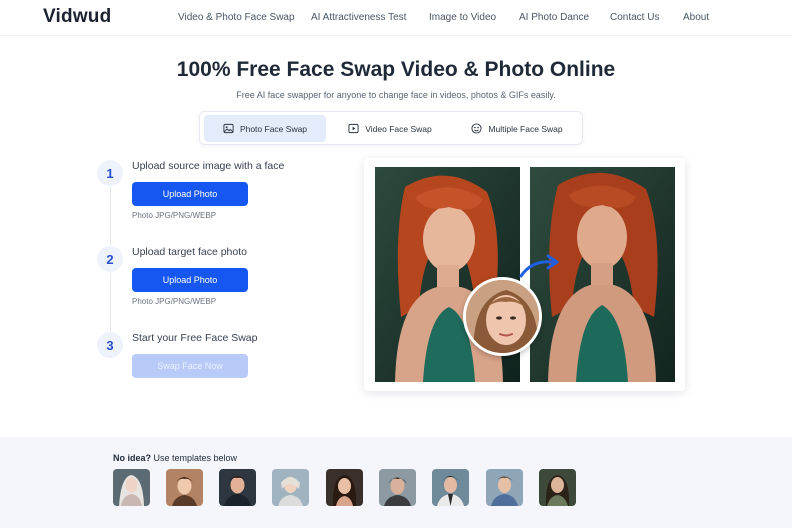 Image resolution: width=792 pixels, height=528 pixels. What do you see at coordinates (174, 301) in the screenshot?
I see `format-hint-2: Photo JPG/PNG/WEBP` at bounding box center [174, 301].